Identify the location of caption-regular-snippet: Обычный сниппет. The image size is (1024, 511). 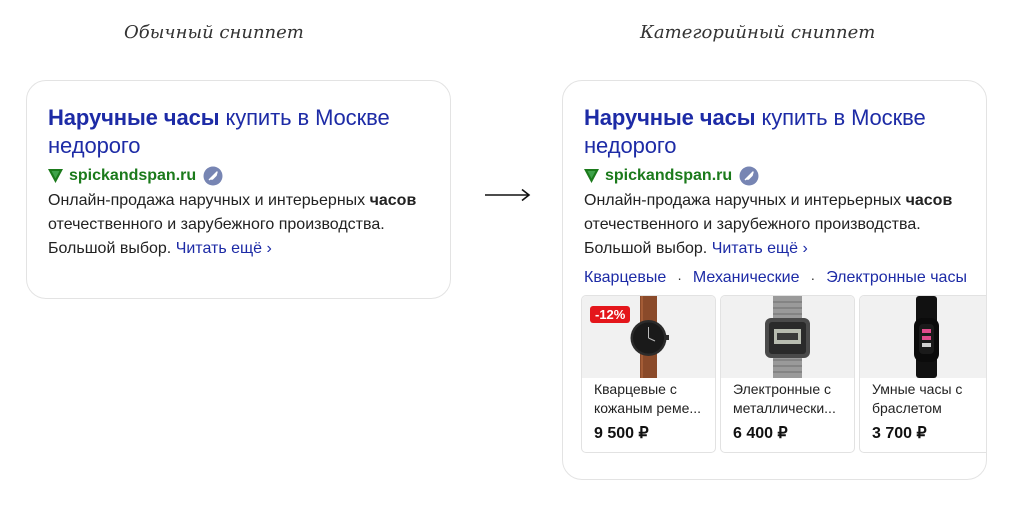
(214, 32).